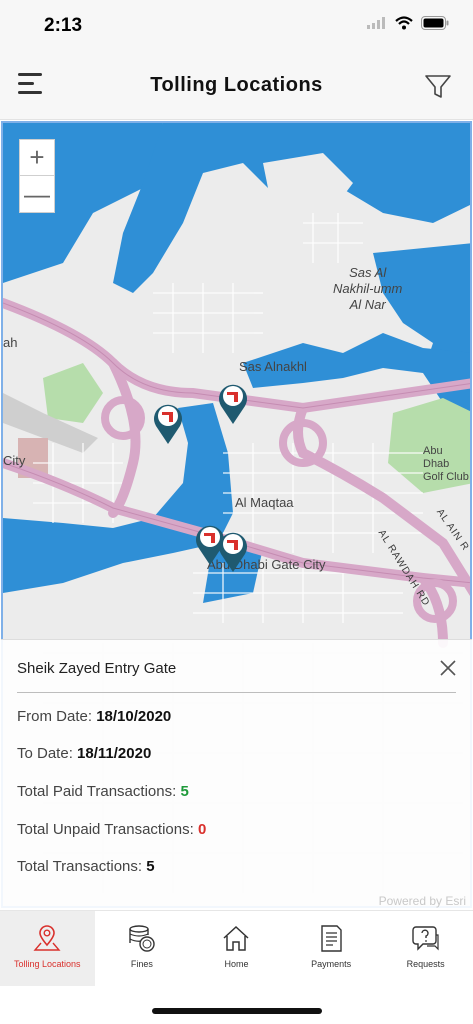 The height and width of the screenshot is (1024, 473). What do you see at coordinates (273, 366) in the screenshot?
I see `map-label-sas-alnakhl: Sas Alnakhl` at bounding box center [273, 366].